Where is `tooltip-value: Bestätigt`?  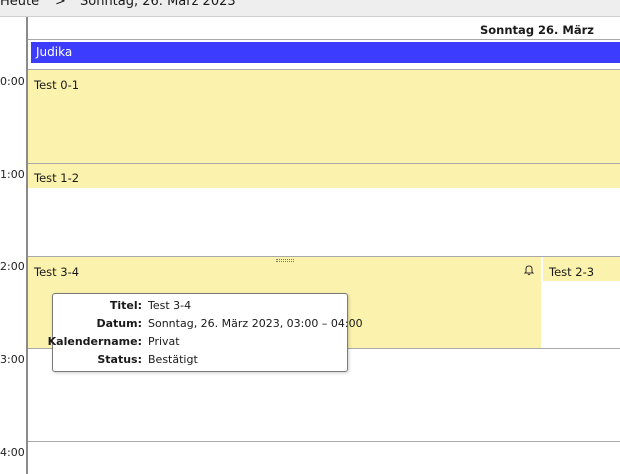
tooltip-value: Bestätigt is located at coordinates (173, 359).